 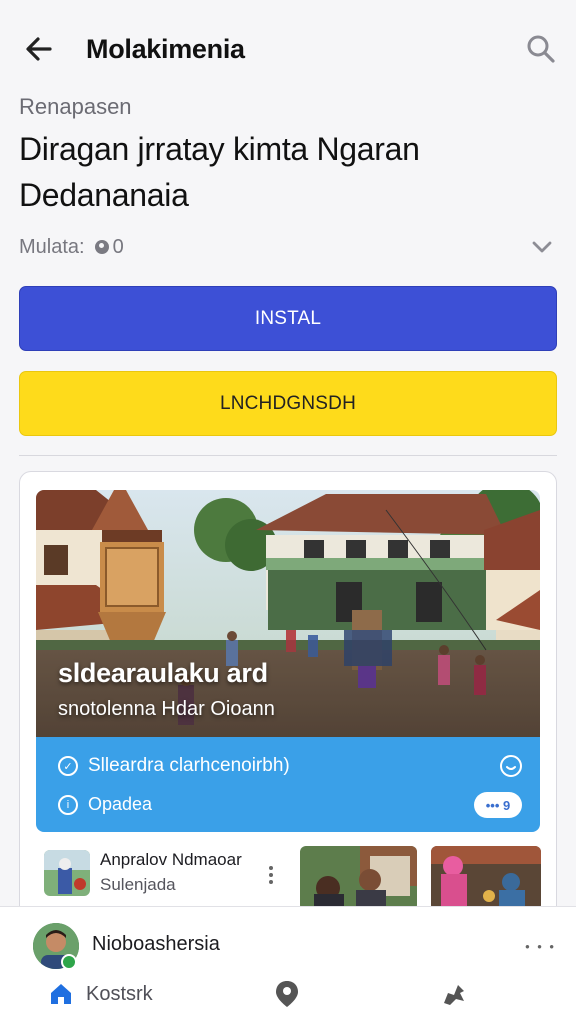 What do you see at coordinates (119, 993) in the screenshot?
I see `nav-home-label: Kostsrk` at bounding box center [119, 993].